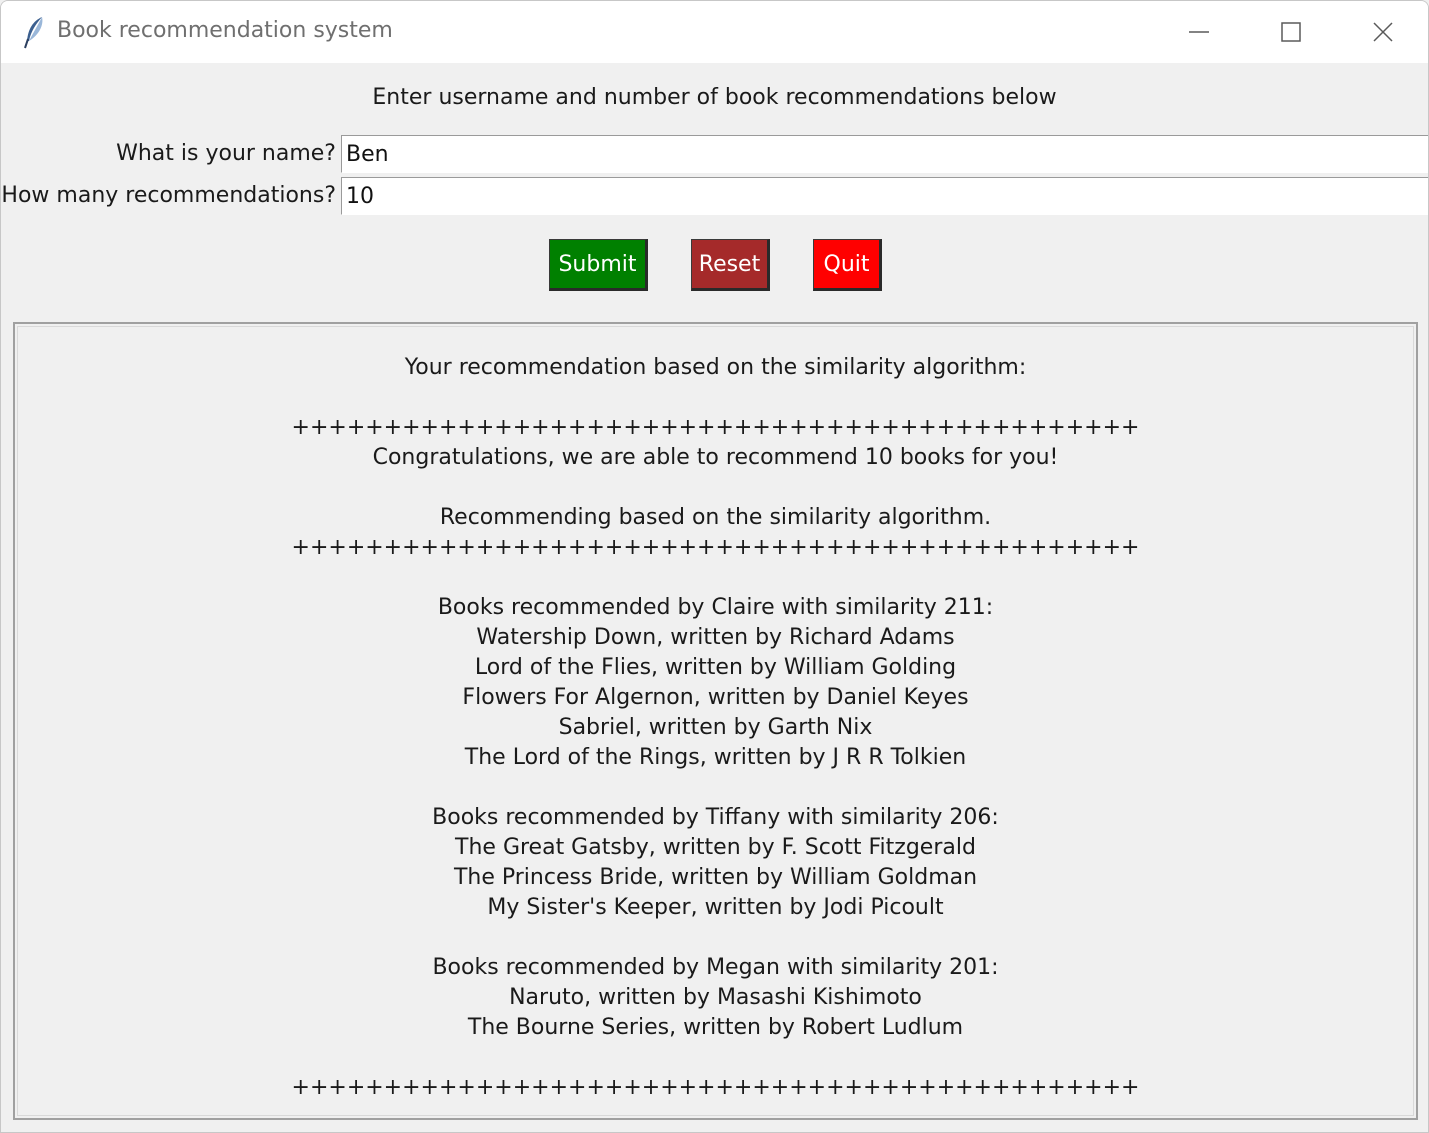  I want to click on minimize-button, so click(1199, 32).